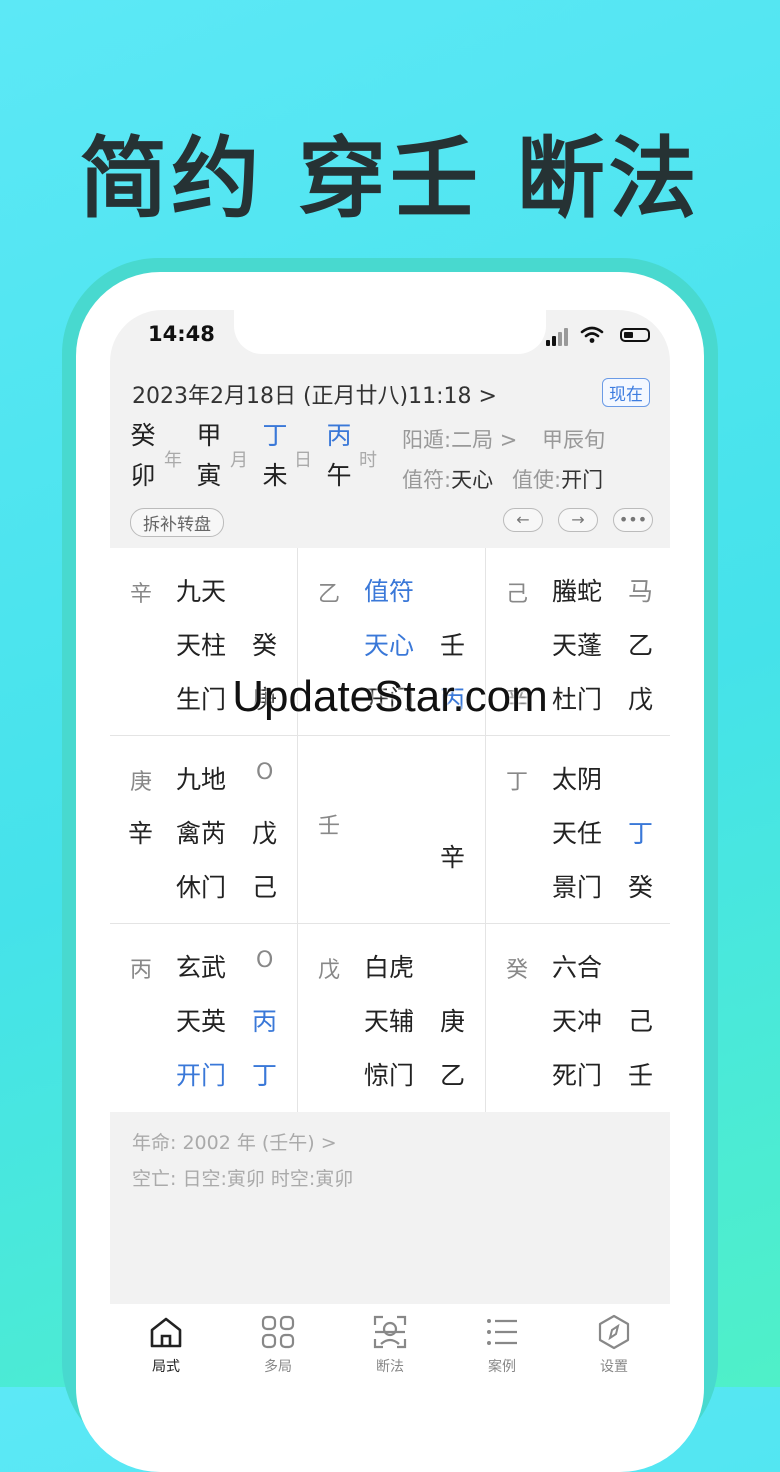 Image resolution: width=780 pixels, height=1472 pixels. Describe the element at coordinates (453, 1021) in the screenshot. I see `palace-star-stem: 庚` at that location.